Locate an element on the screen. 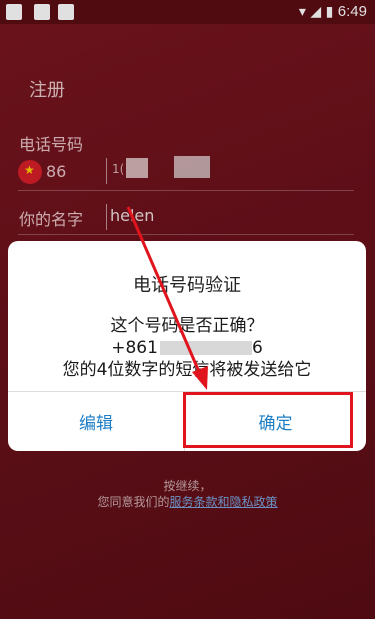 Image resolution: width=375 pixels, height=619 pixels. dialog-message: 这个号码是否正确？ +861 6 您的4位数字的短信将被发送给它 is located at coordinates (187, 348).